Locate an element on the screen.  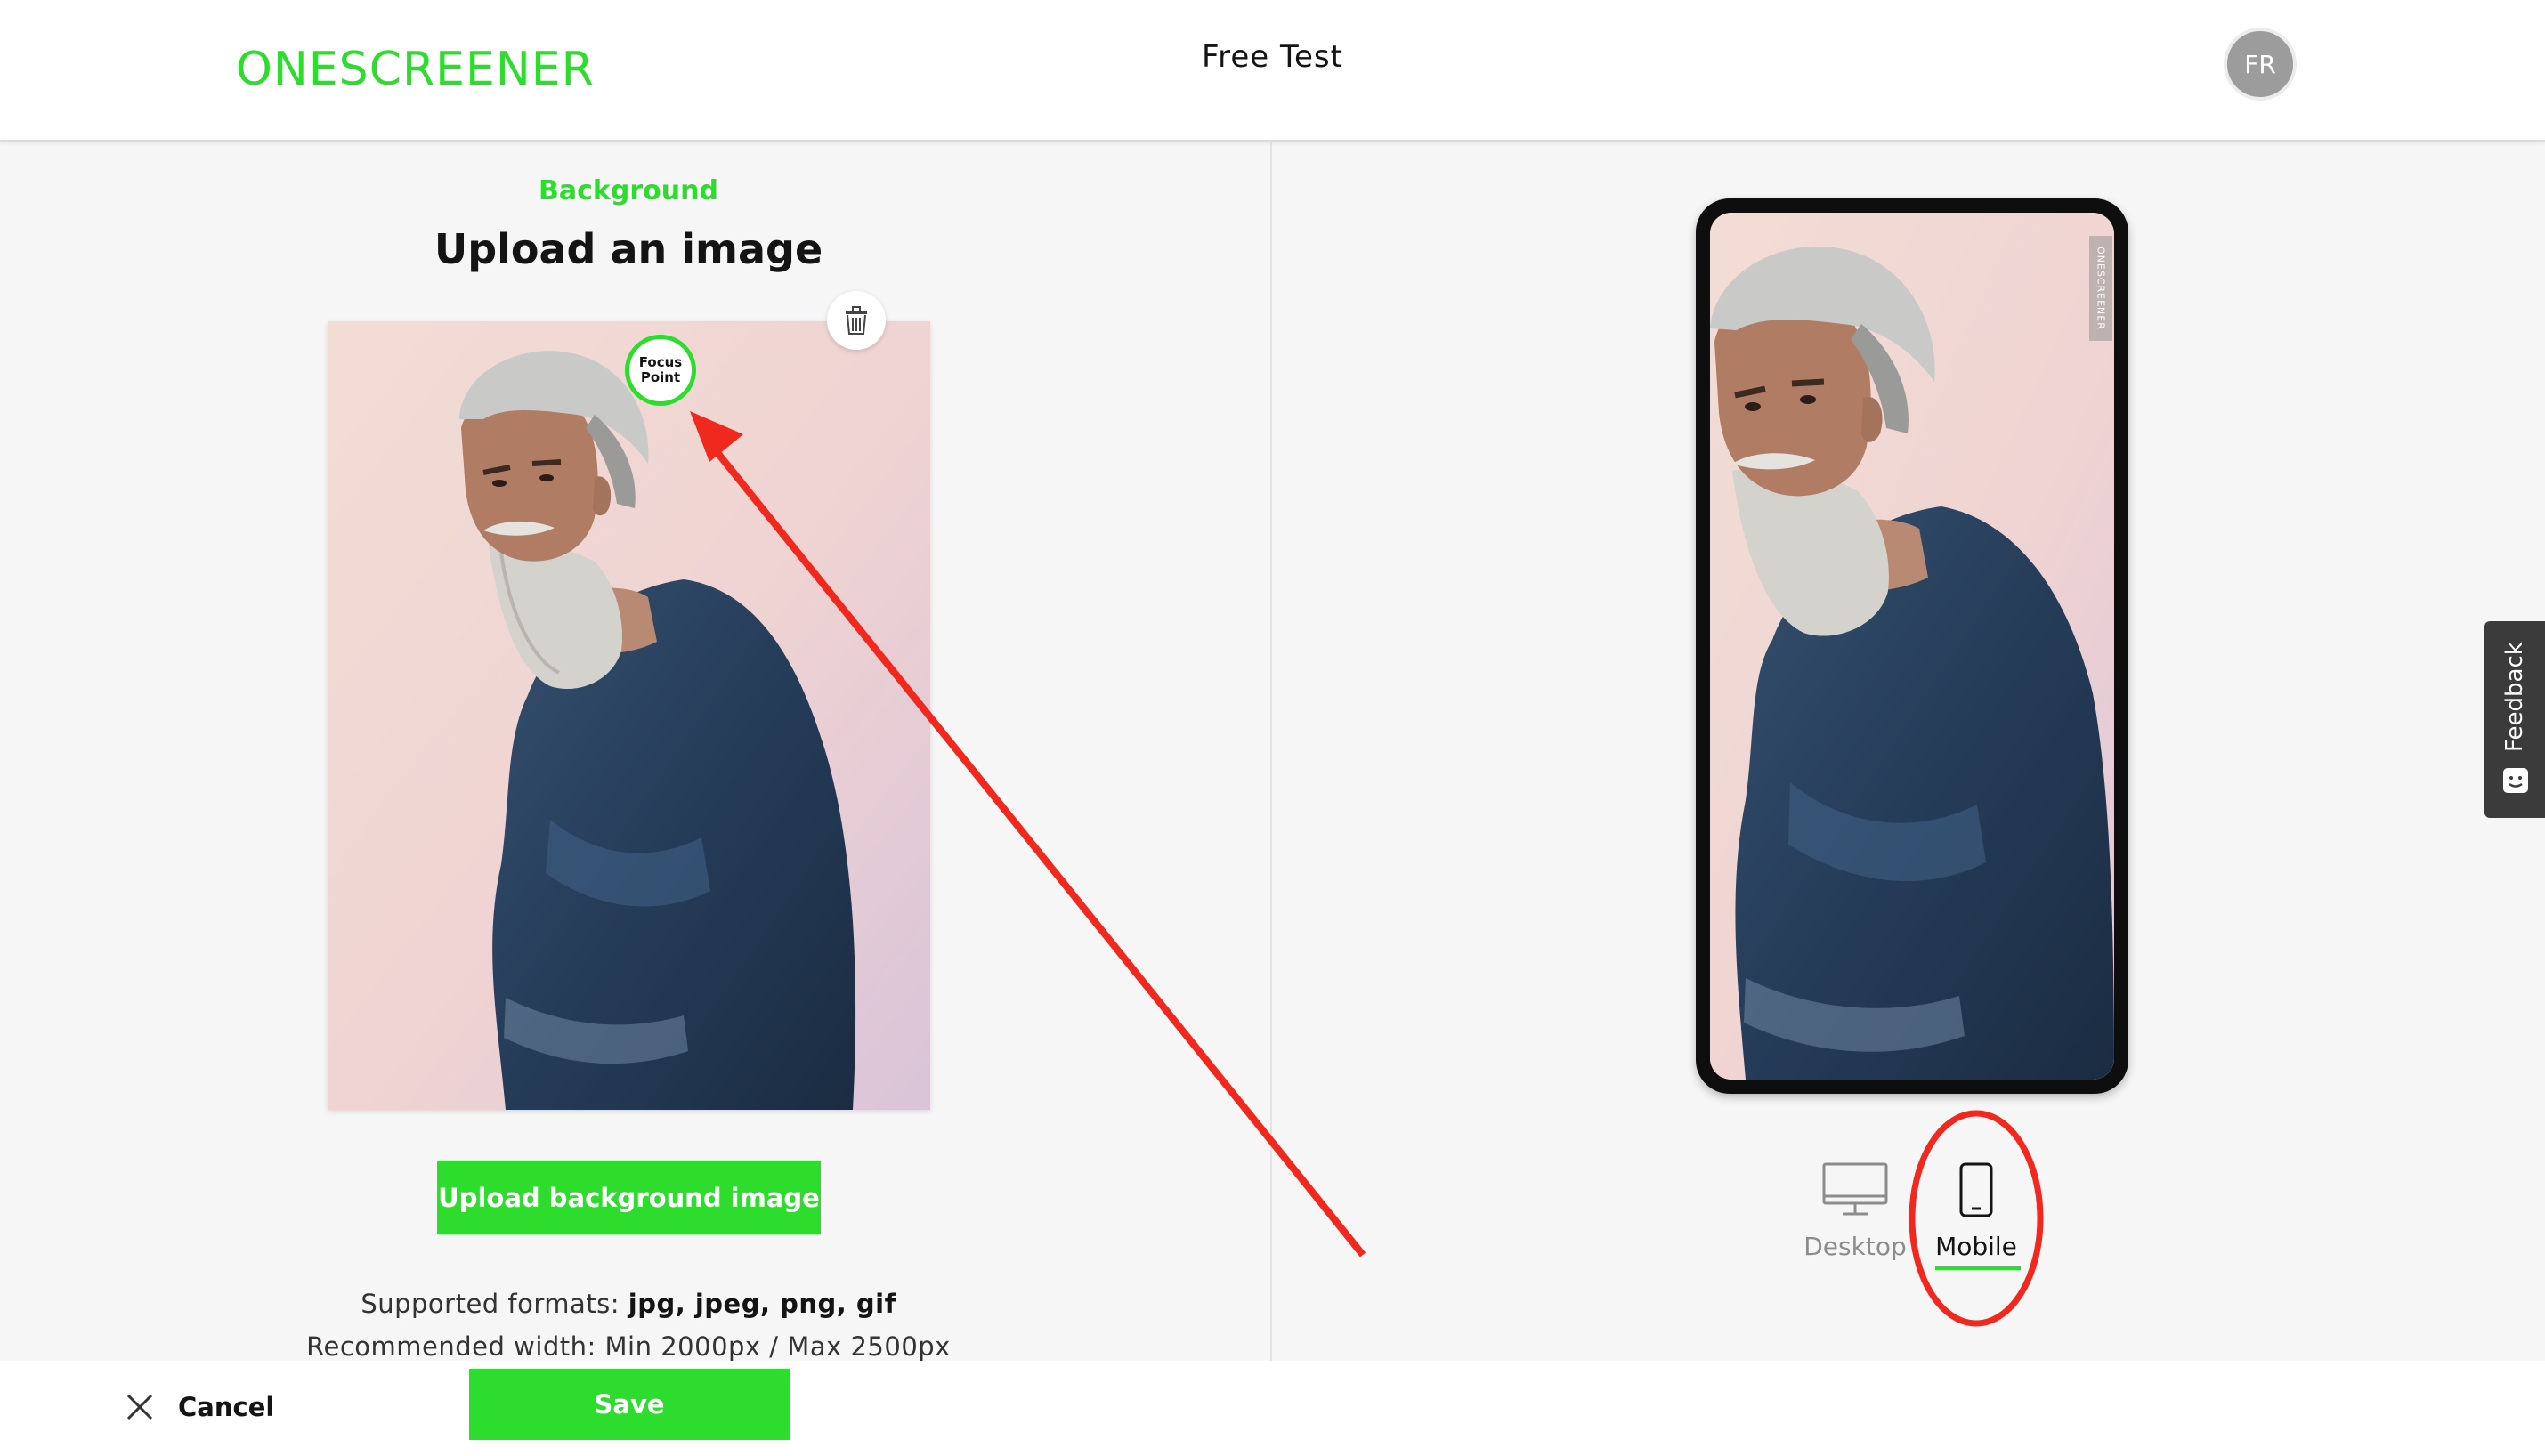
feedback-smiley-icon is located at coordinates (2515, 780).